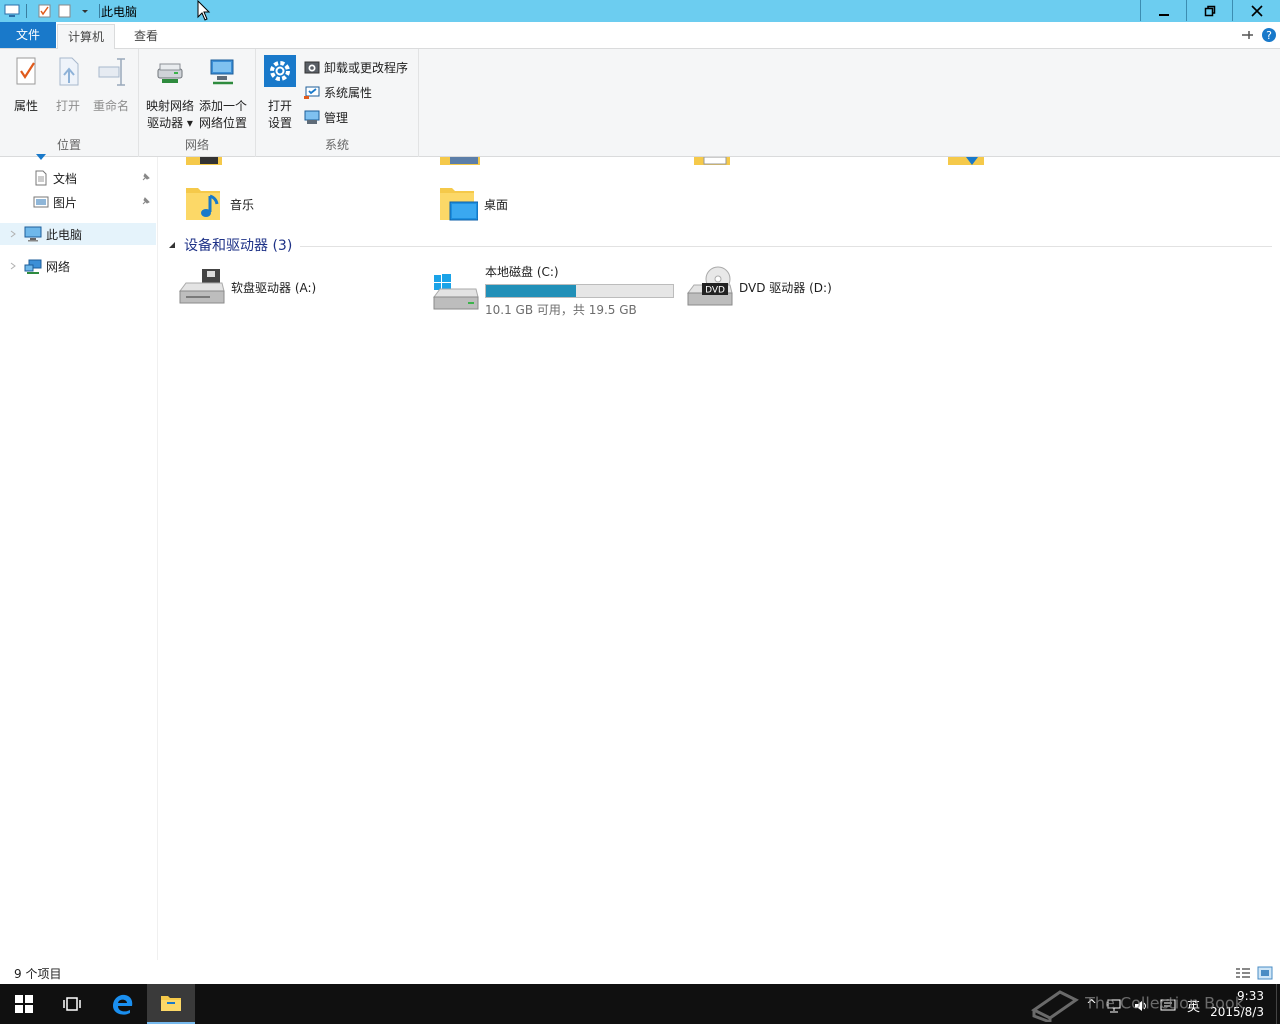  What do you see at coordinates (222, 106) in the screenshot?
I see `add-location-label-1: 添加一个` at bounding box center [222, 106].